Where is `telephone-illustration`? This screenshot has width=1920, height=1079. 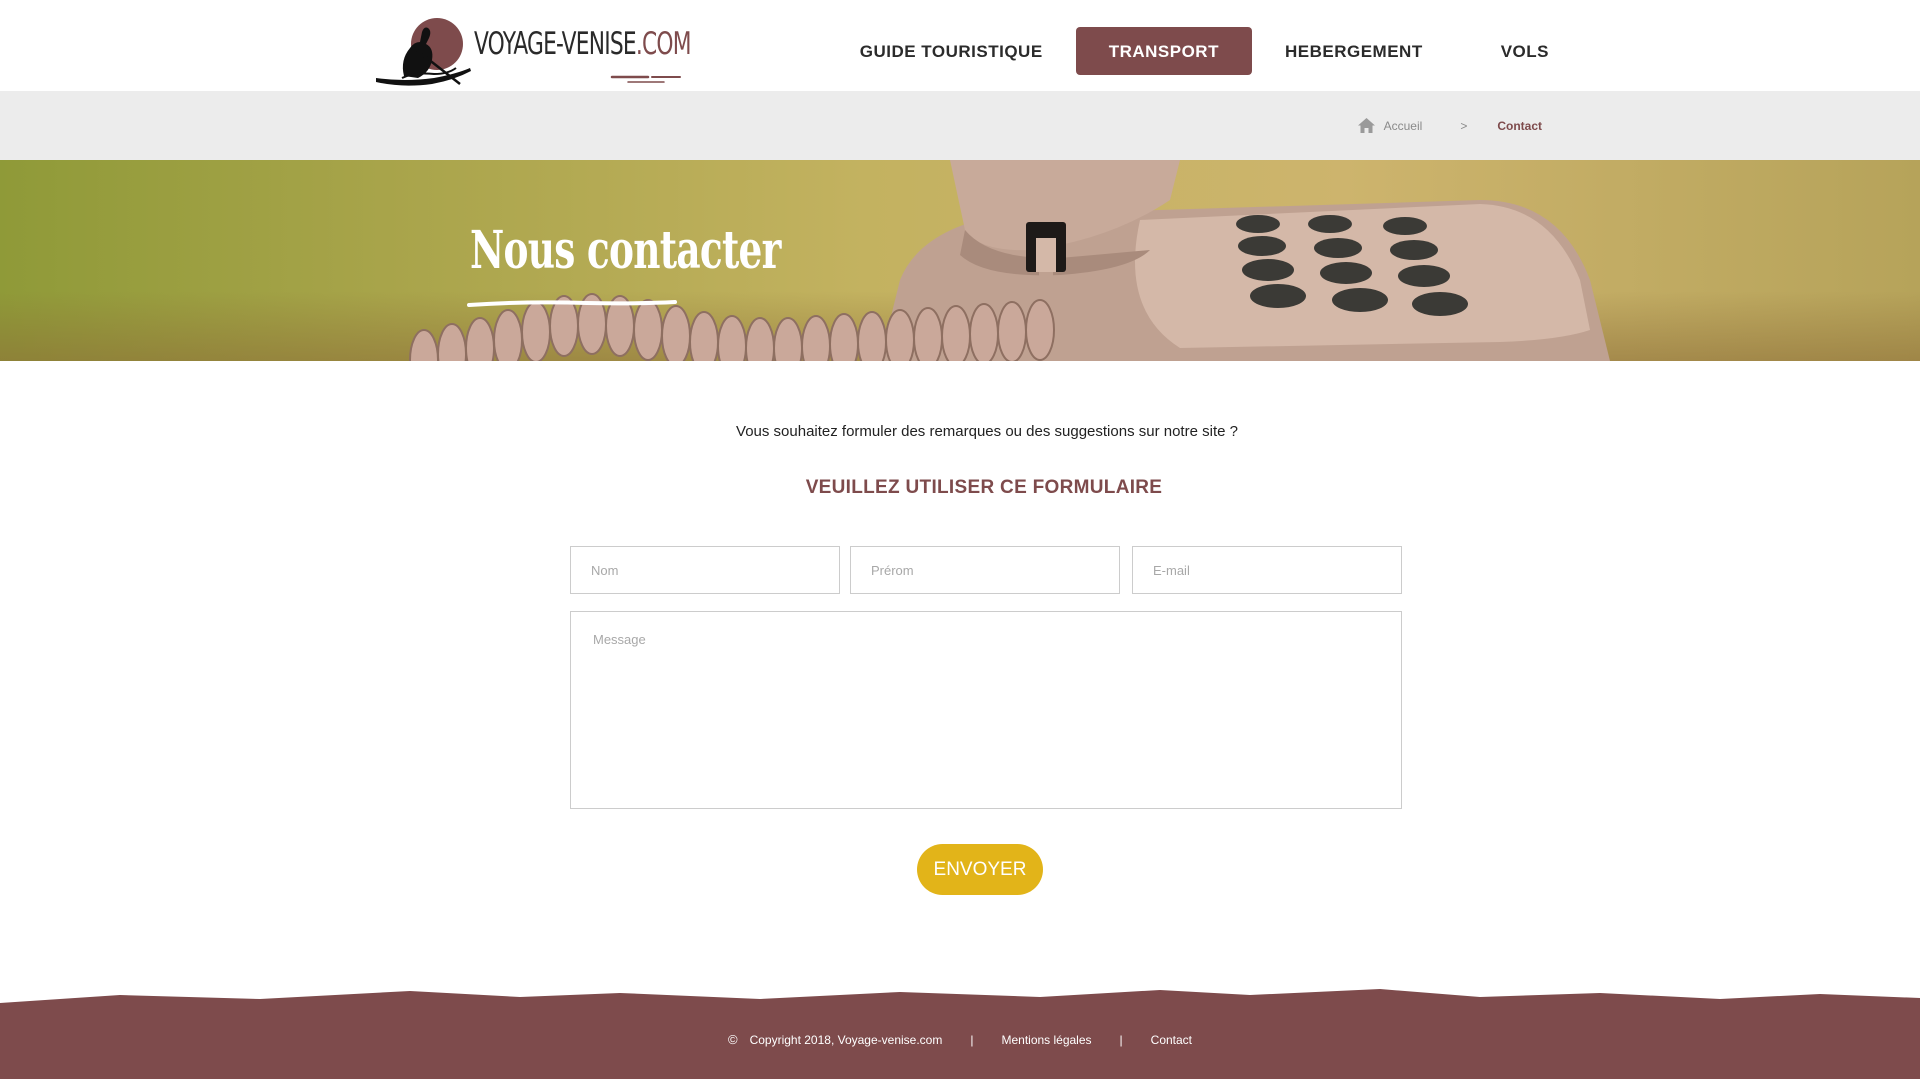 telephone-illustration is located at coordinates (1009, 260).